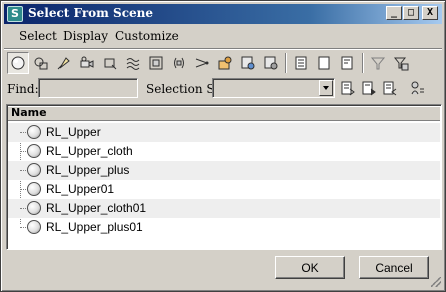 The height and width of the screenshot is (292, 446). I want to click on cancel-button: Cancel, so click(394, 267).